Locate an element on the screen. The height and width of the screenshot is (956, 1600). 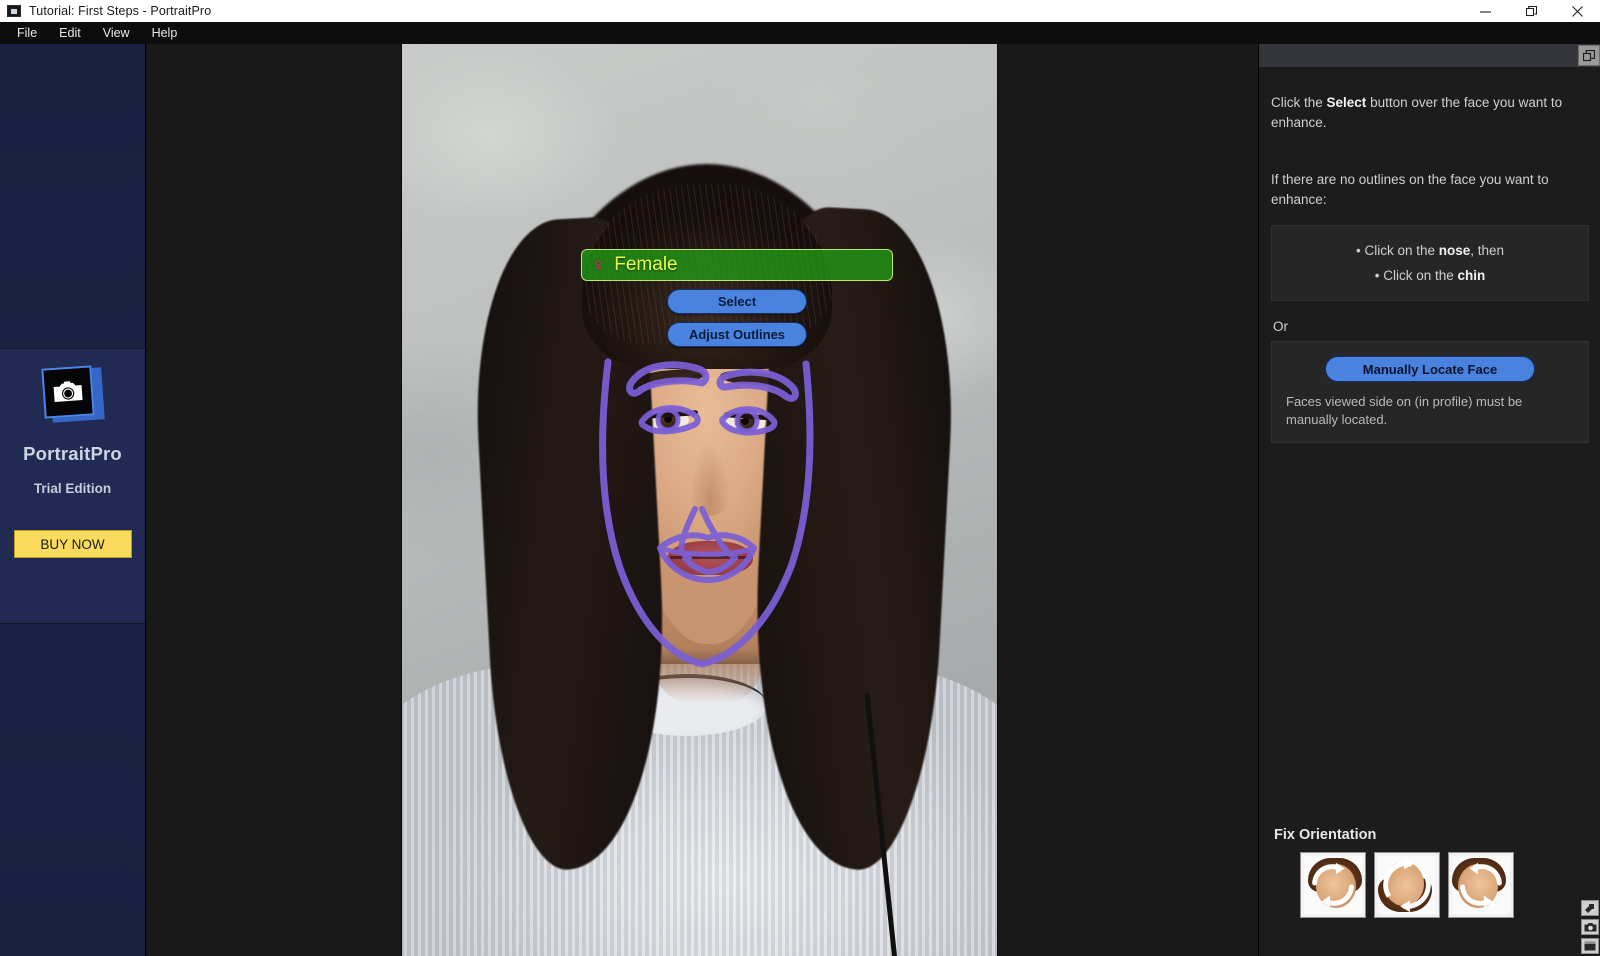
restore-icon is located at coordinates (1531, 11).